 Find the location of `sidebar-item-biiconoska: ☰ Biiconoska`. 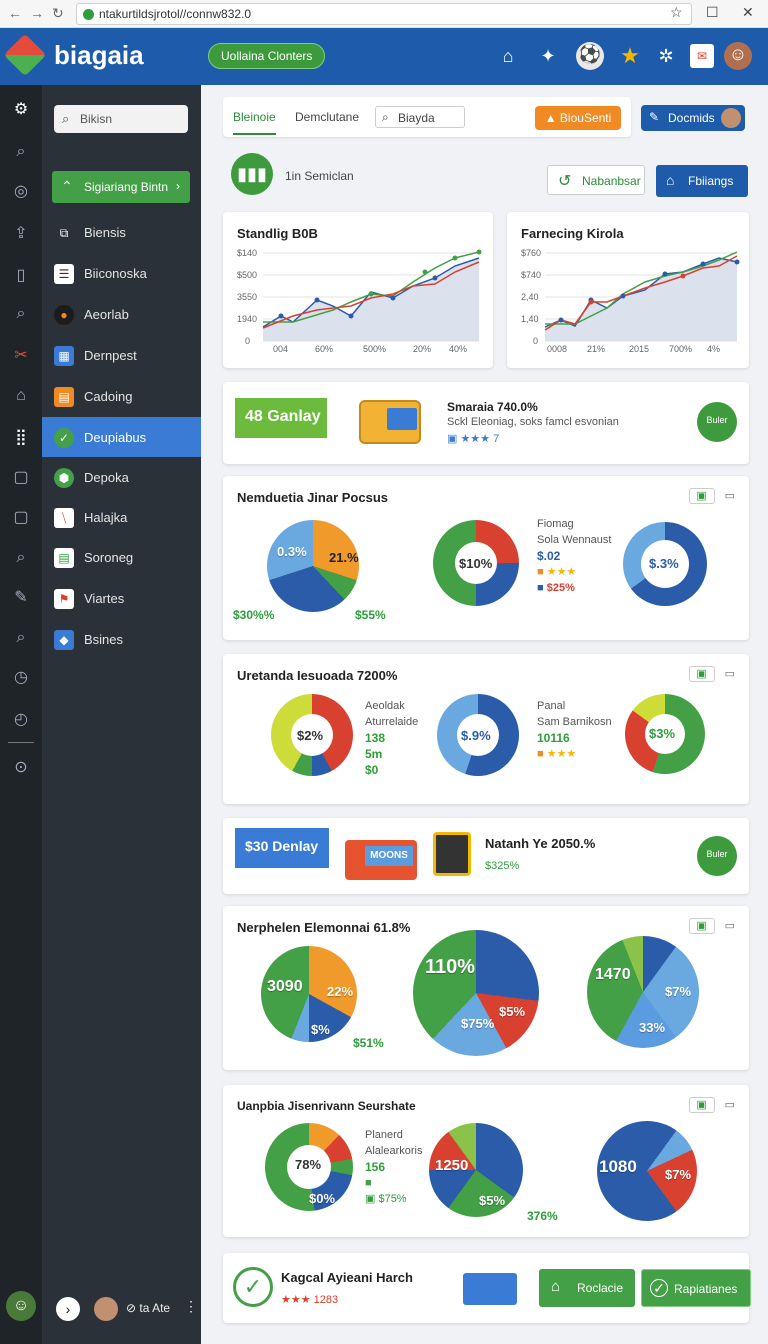

sidebar-item-biiconoska: ☰ Biiconoska is located at coordinates (121, 273).